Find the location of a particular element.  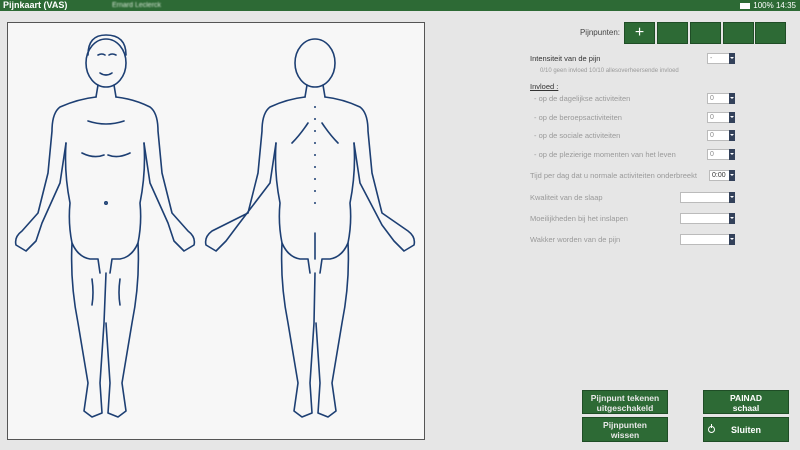

close-label: Sluiten is located at coordinates (745, 430).